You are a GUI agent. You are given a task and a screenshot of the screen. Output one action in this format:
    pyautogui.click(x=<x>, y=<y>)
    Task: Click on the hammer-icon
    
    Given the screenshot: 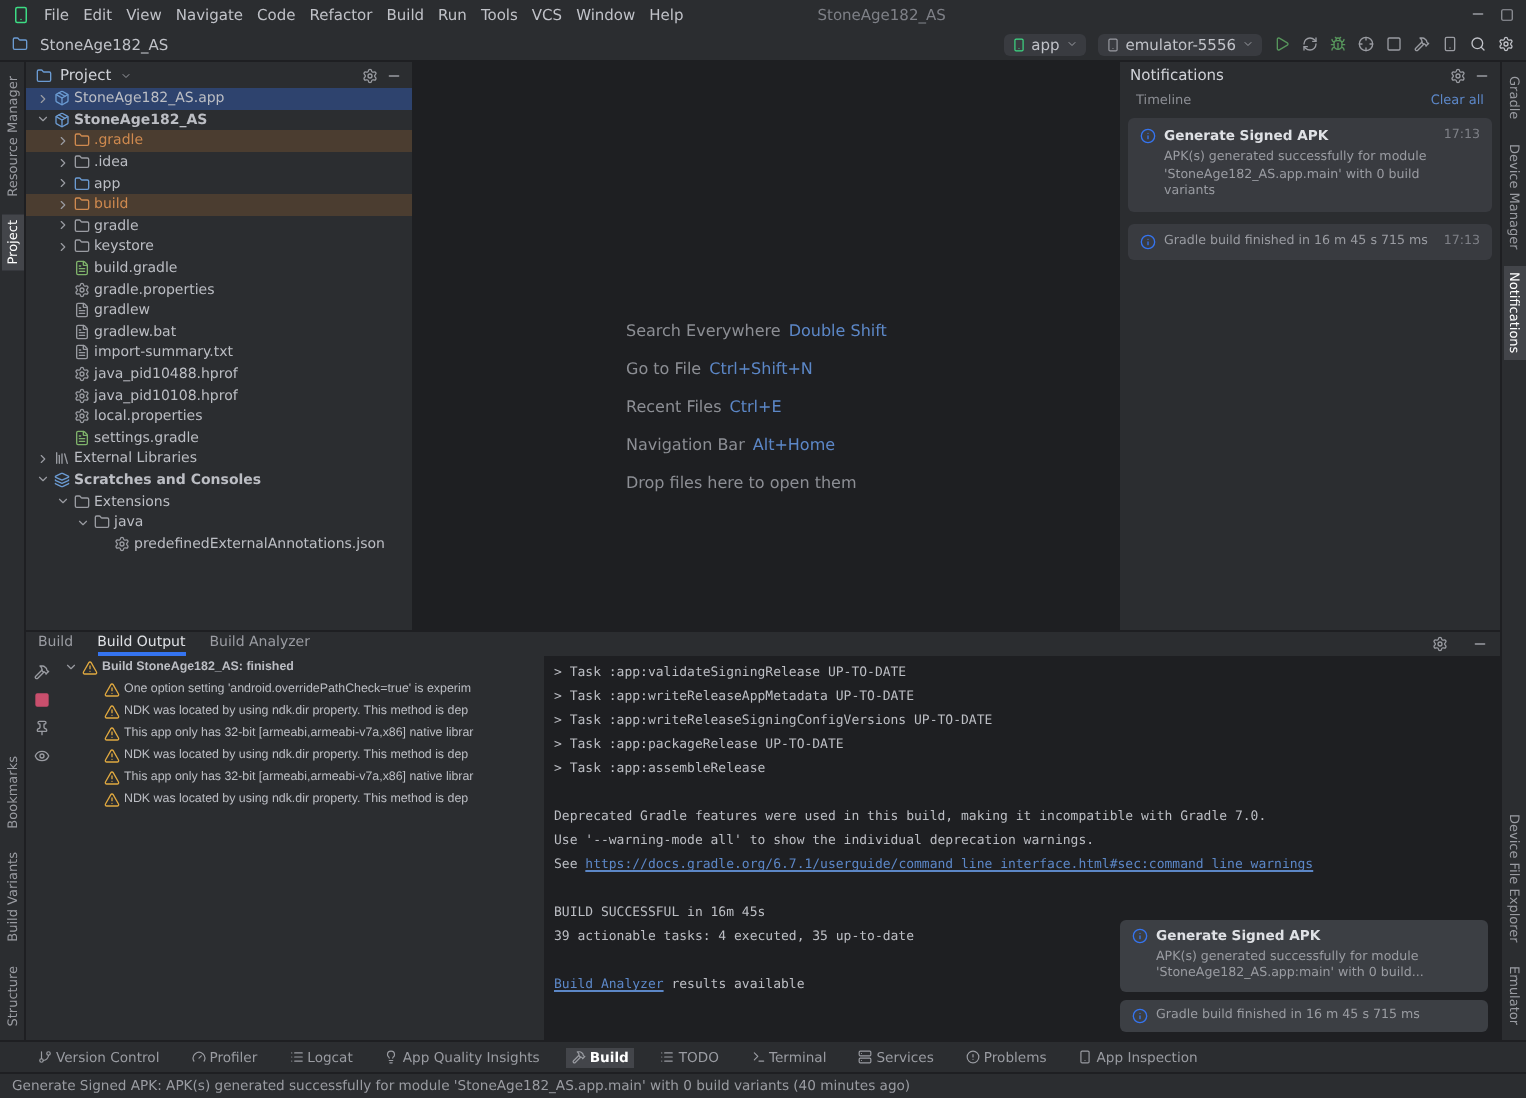 What is the action you would take?
    pyautogui.click(x=42, y=672)
    